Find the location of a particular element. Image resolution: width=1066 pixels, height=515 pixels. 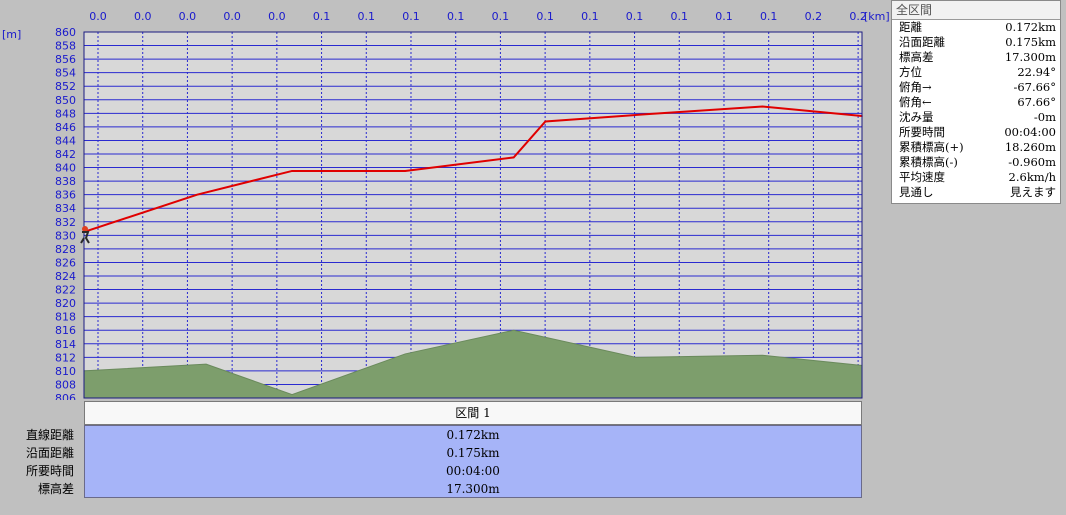

stat-label: 平均速度 is located at coordinates (922, 177).